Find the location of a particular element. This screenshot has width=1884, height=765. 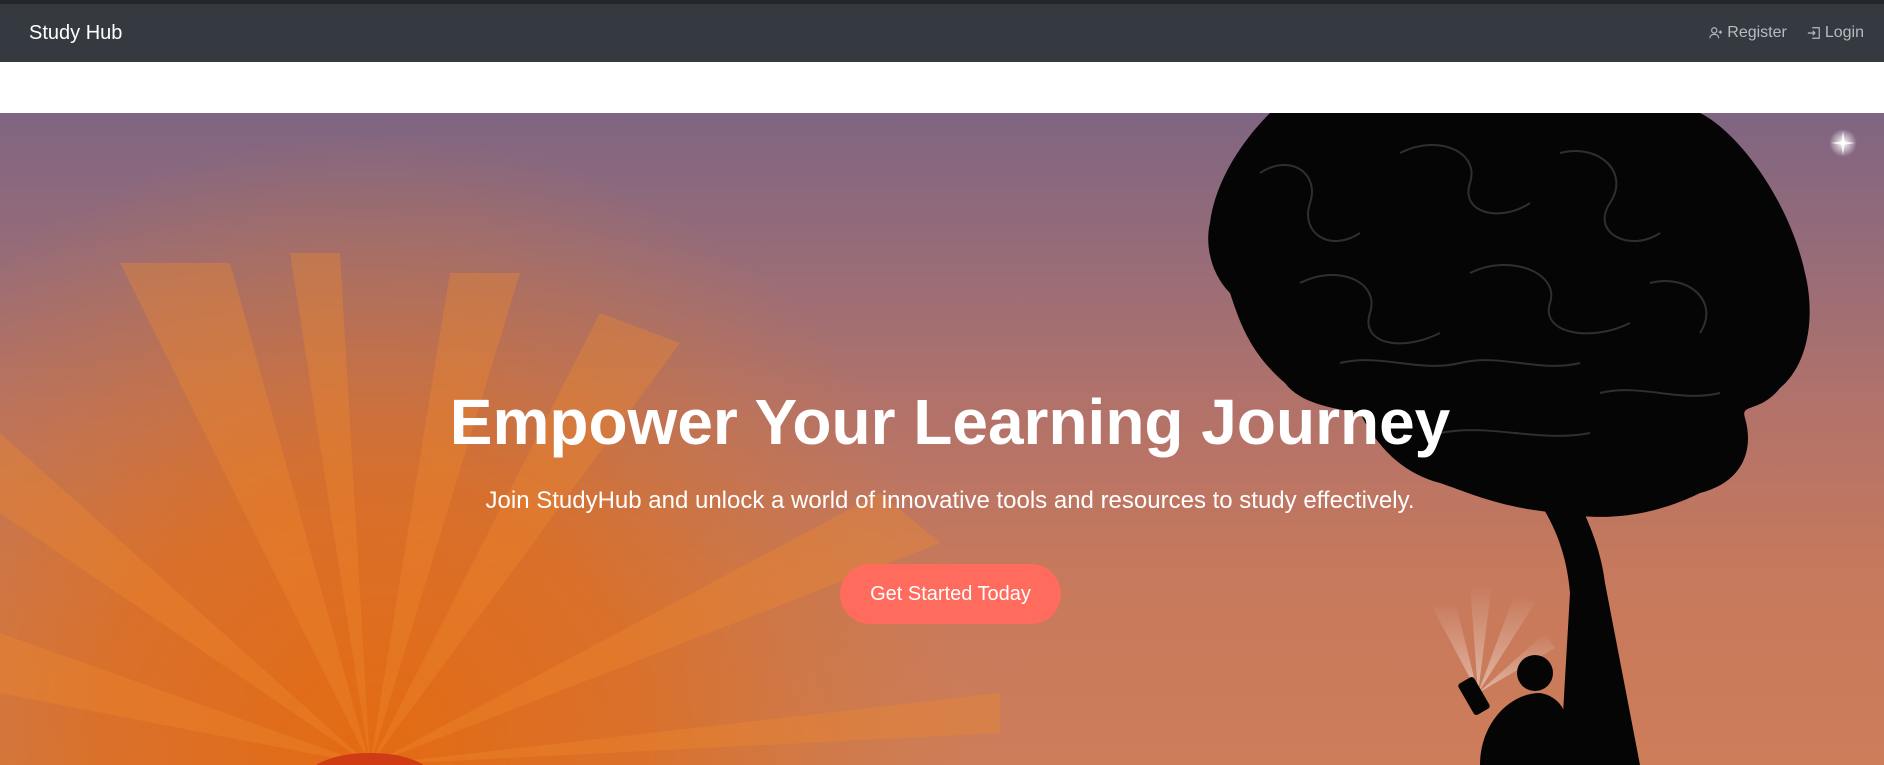

nav-links: Register Login is located at coordinates (1786, 33).